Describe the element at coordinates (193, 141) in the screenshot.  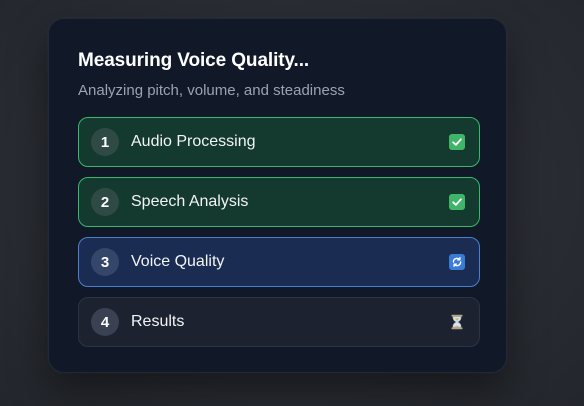
I see `step-label: Audio Processing` at that location.